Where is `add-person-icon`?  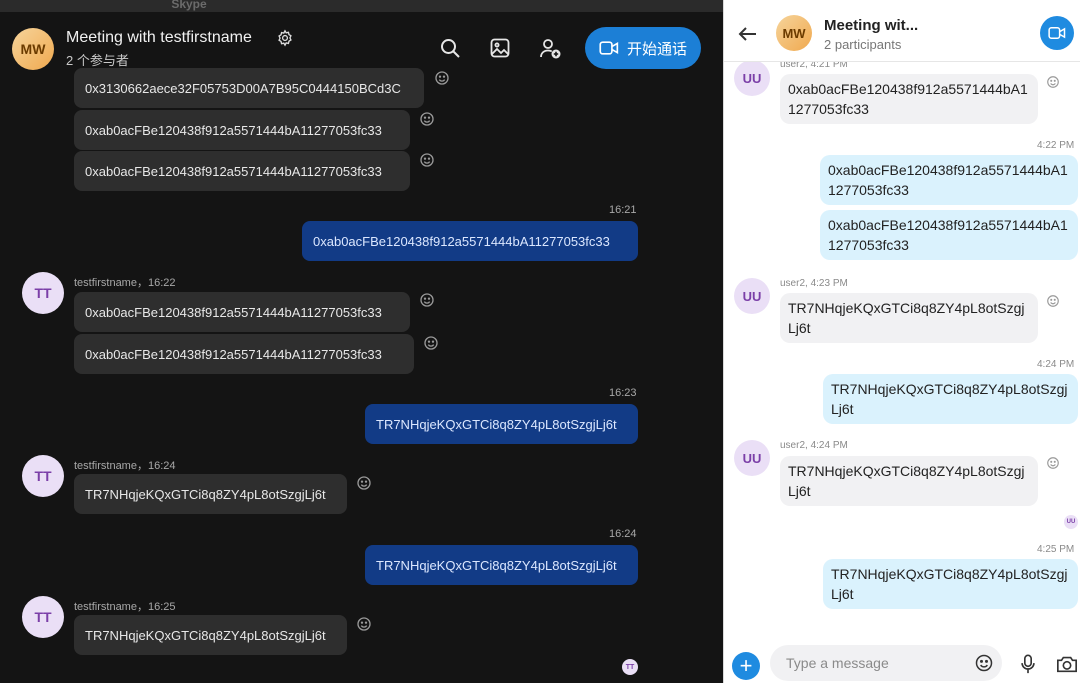 add-person-icon is located at coordinates (550, 48).